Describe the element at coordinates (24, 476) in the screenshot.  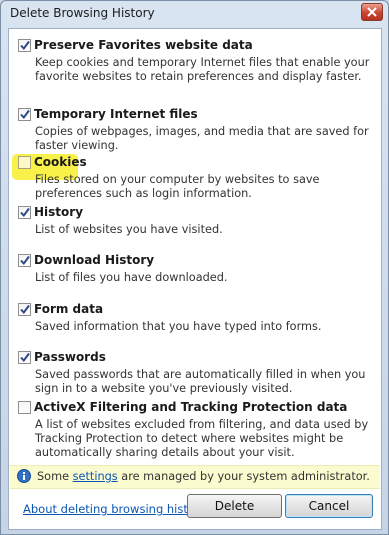
I see `info-icon` at that location.